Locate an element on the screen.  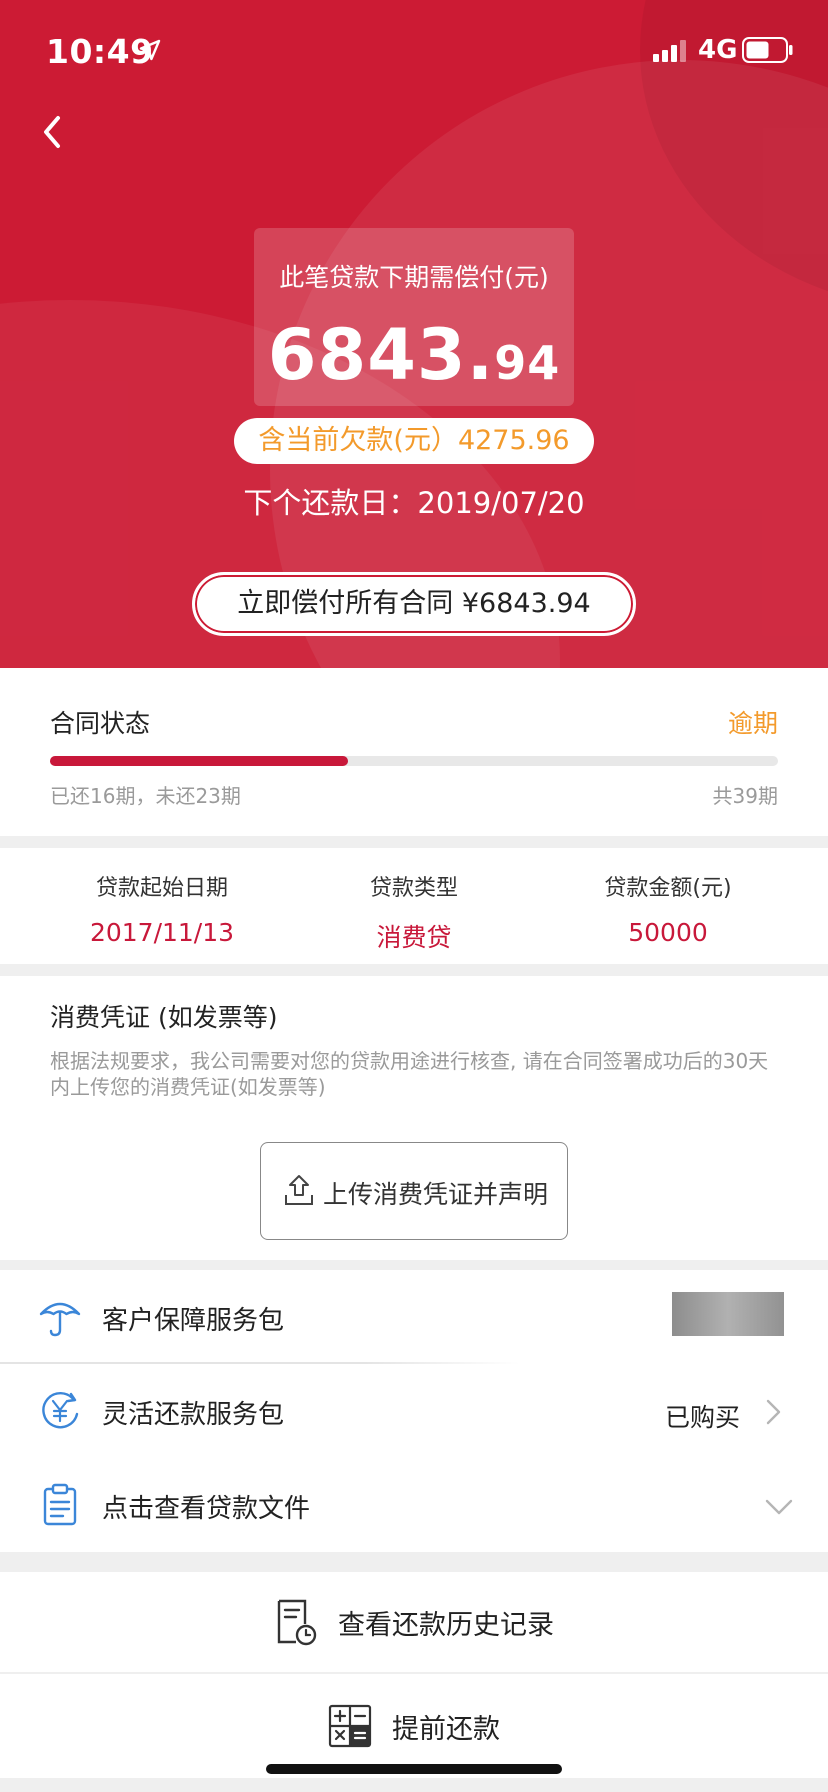
amount-decimal: 94 is located at coordinates (527, 363).